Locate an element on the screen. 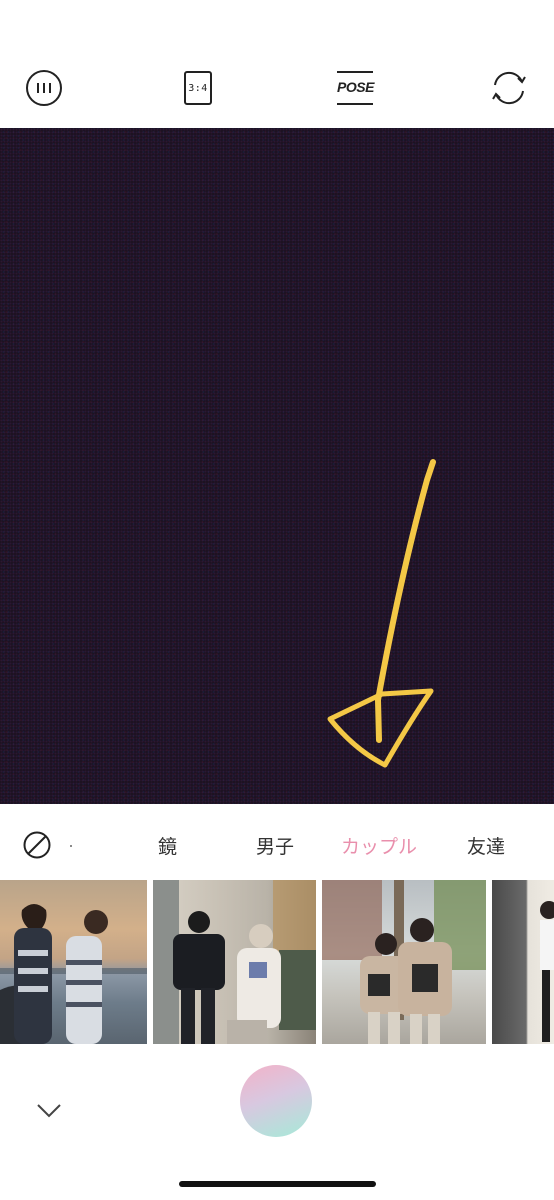 The image size is (554, 1200). pose-button: POSE is located at coordinates (355, 88).